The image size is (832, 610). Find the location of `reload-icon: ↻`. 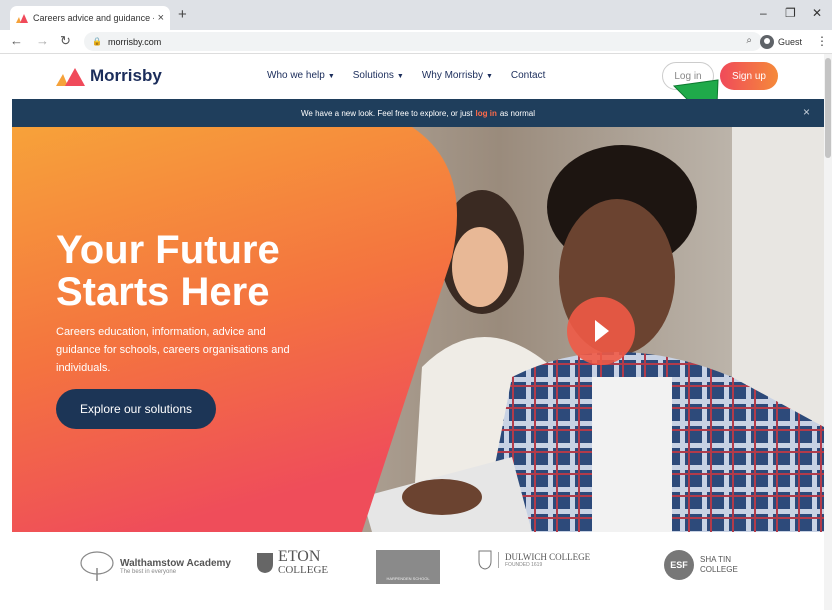

reload-icon: ↻ is located at coordinates (65, 41).